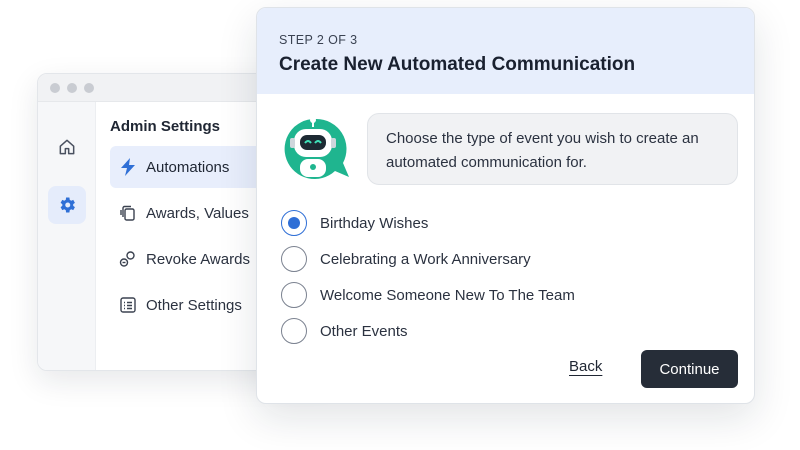 The width and height of the screenshot is (800, 450). What do you see at coordinates (198, 259) in the screenshot?
I see `menu-item-label: Revoke Awards` at bounding box center [198, 259].